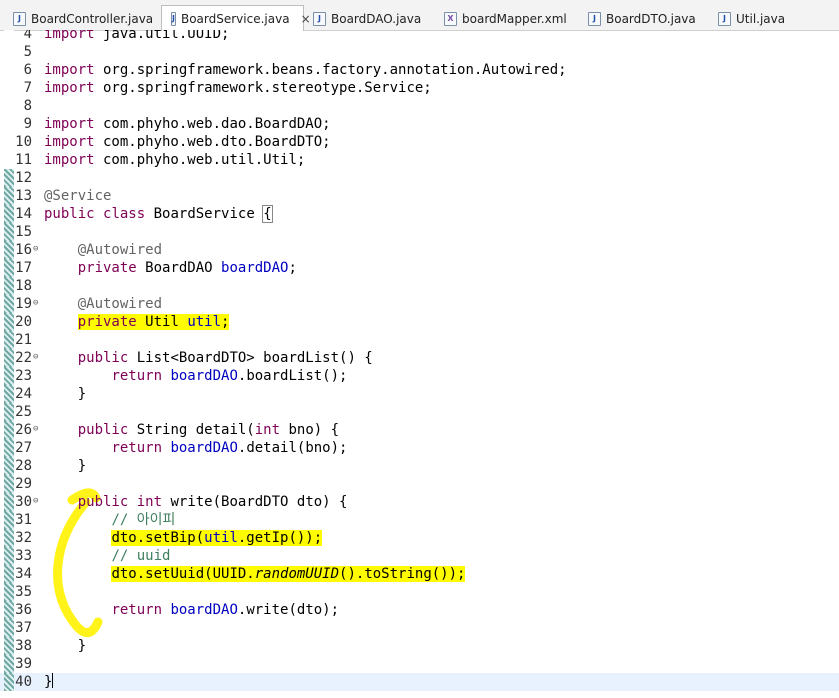 This screenshot has height=698, width=839. Describe the element at coordinates (419, 664) in the screenshot. I see `code-line: 39` at that location.